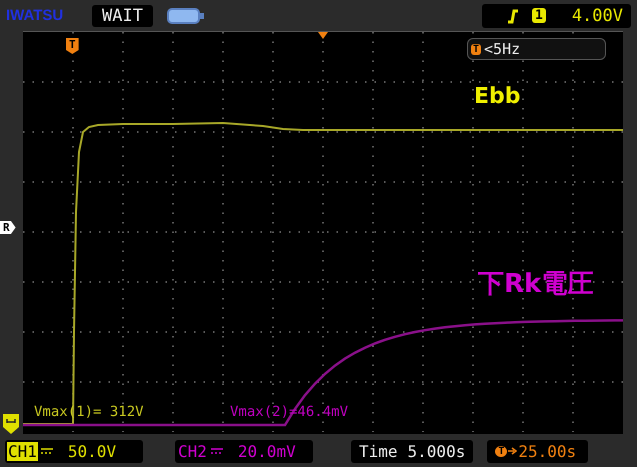 The width and height of the screenshot is (637, 467). Describe the element at coordinates (8, 227) in the screenshot. I see `reference-marker: R` at that location.